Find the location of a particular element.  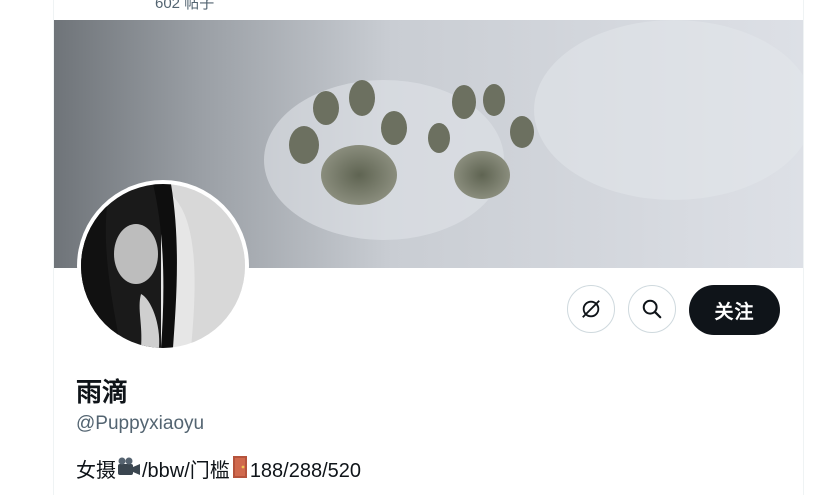

search-icon is located at coordinates (652, 309).